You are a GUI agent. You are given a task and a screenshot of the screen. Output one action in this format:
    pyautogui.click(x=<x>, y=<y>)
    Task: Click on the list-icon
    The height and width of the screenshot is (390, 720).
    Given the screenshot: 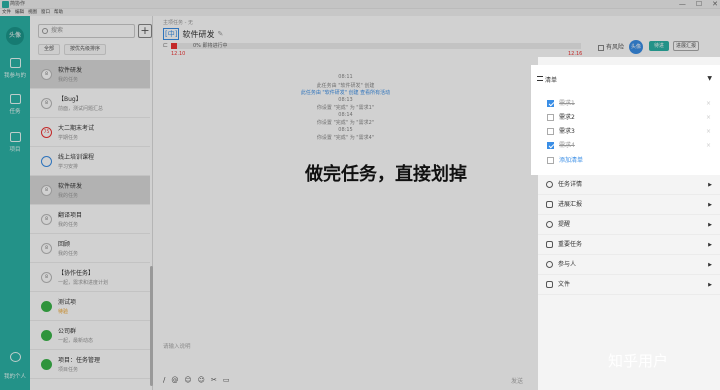 What is the action you would take?
    pyautogui.click(x=540, y=78)
    